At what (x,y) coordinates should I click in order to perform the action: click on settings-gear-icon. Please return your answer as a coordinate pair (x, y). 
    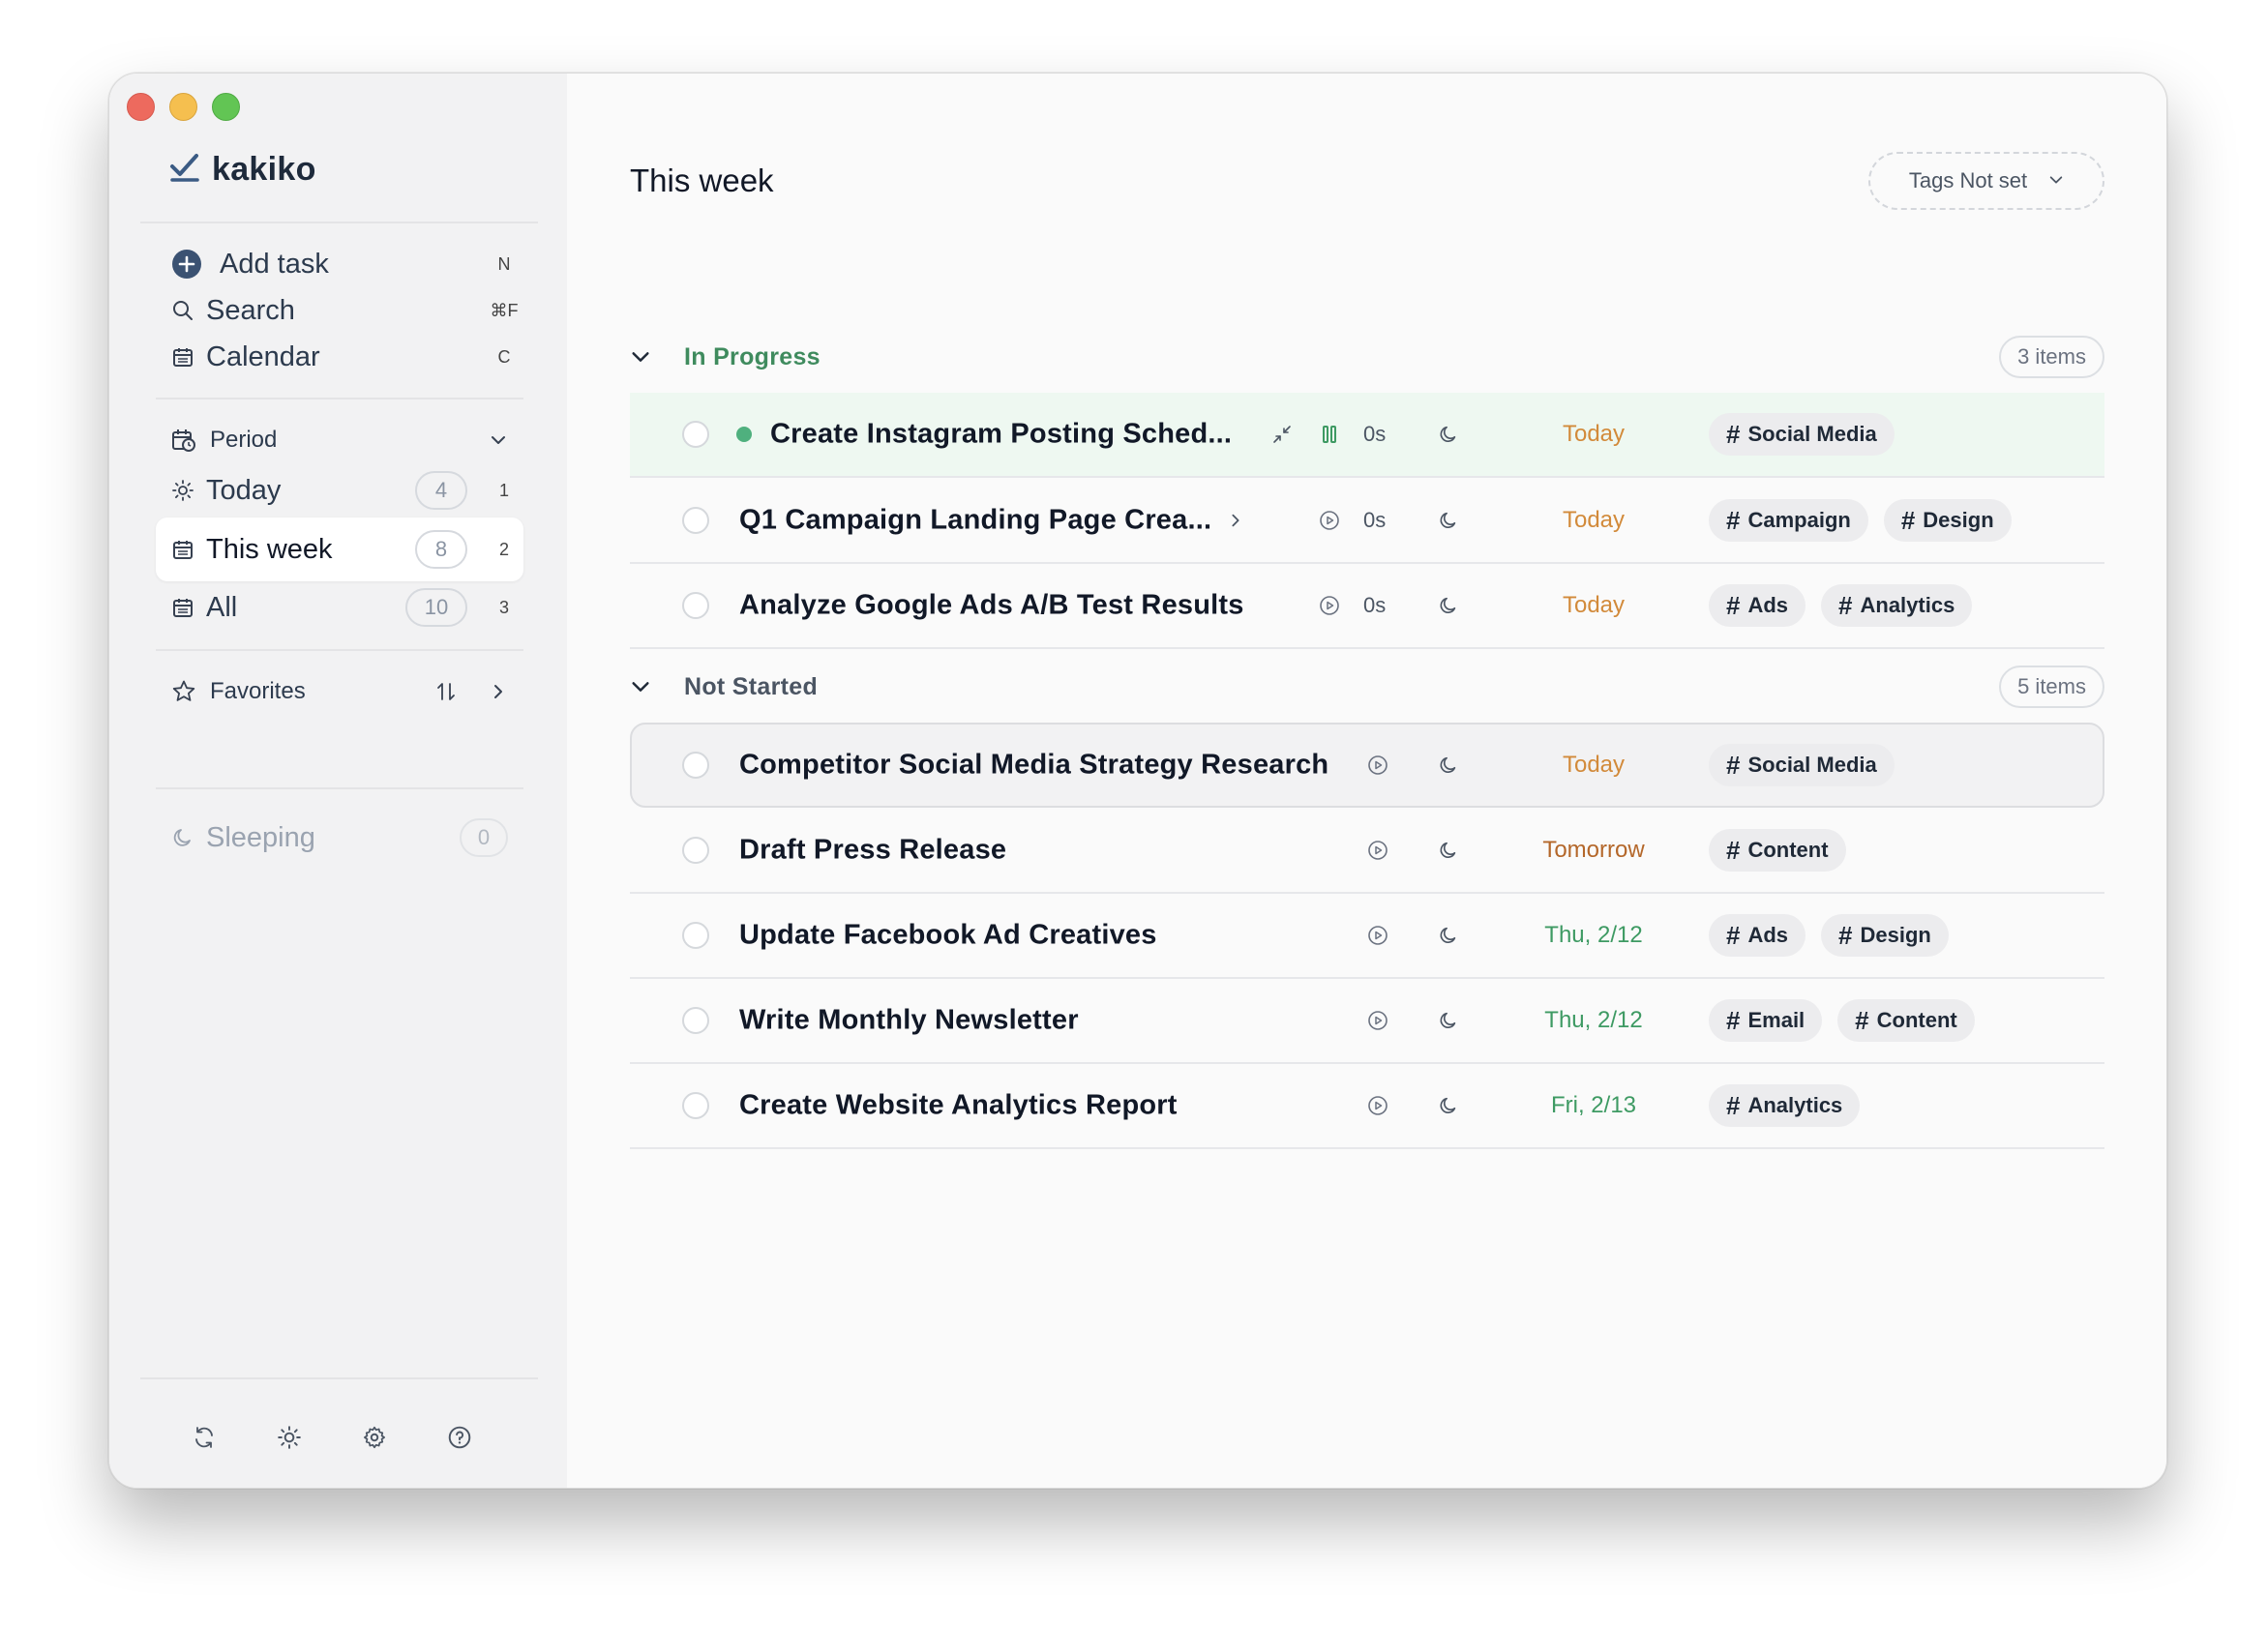
    Looking at the image, I should click on (374, 1437).